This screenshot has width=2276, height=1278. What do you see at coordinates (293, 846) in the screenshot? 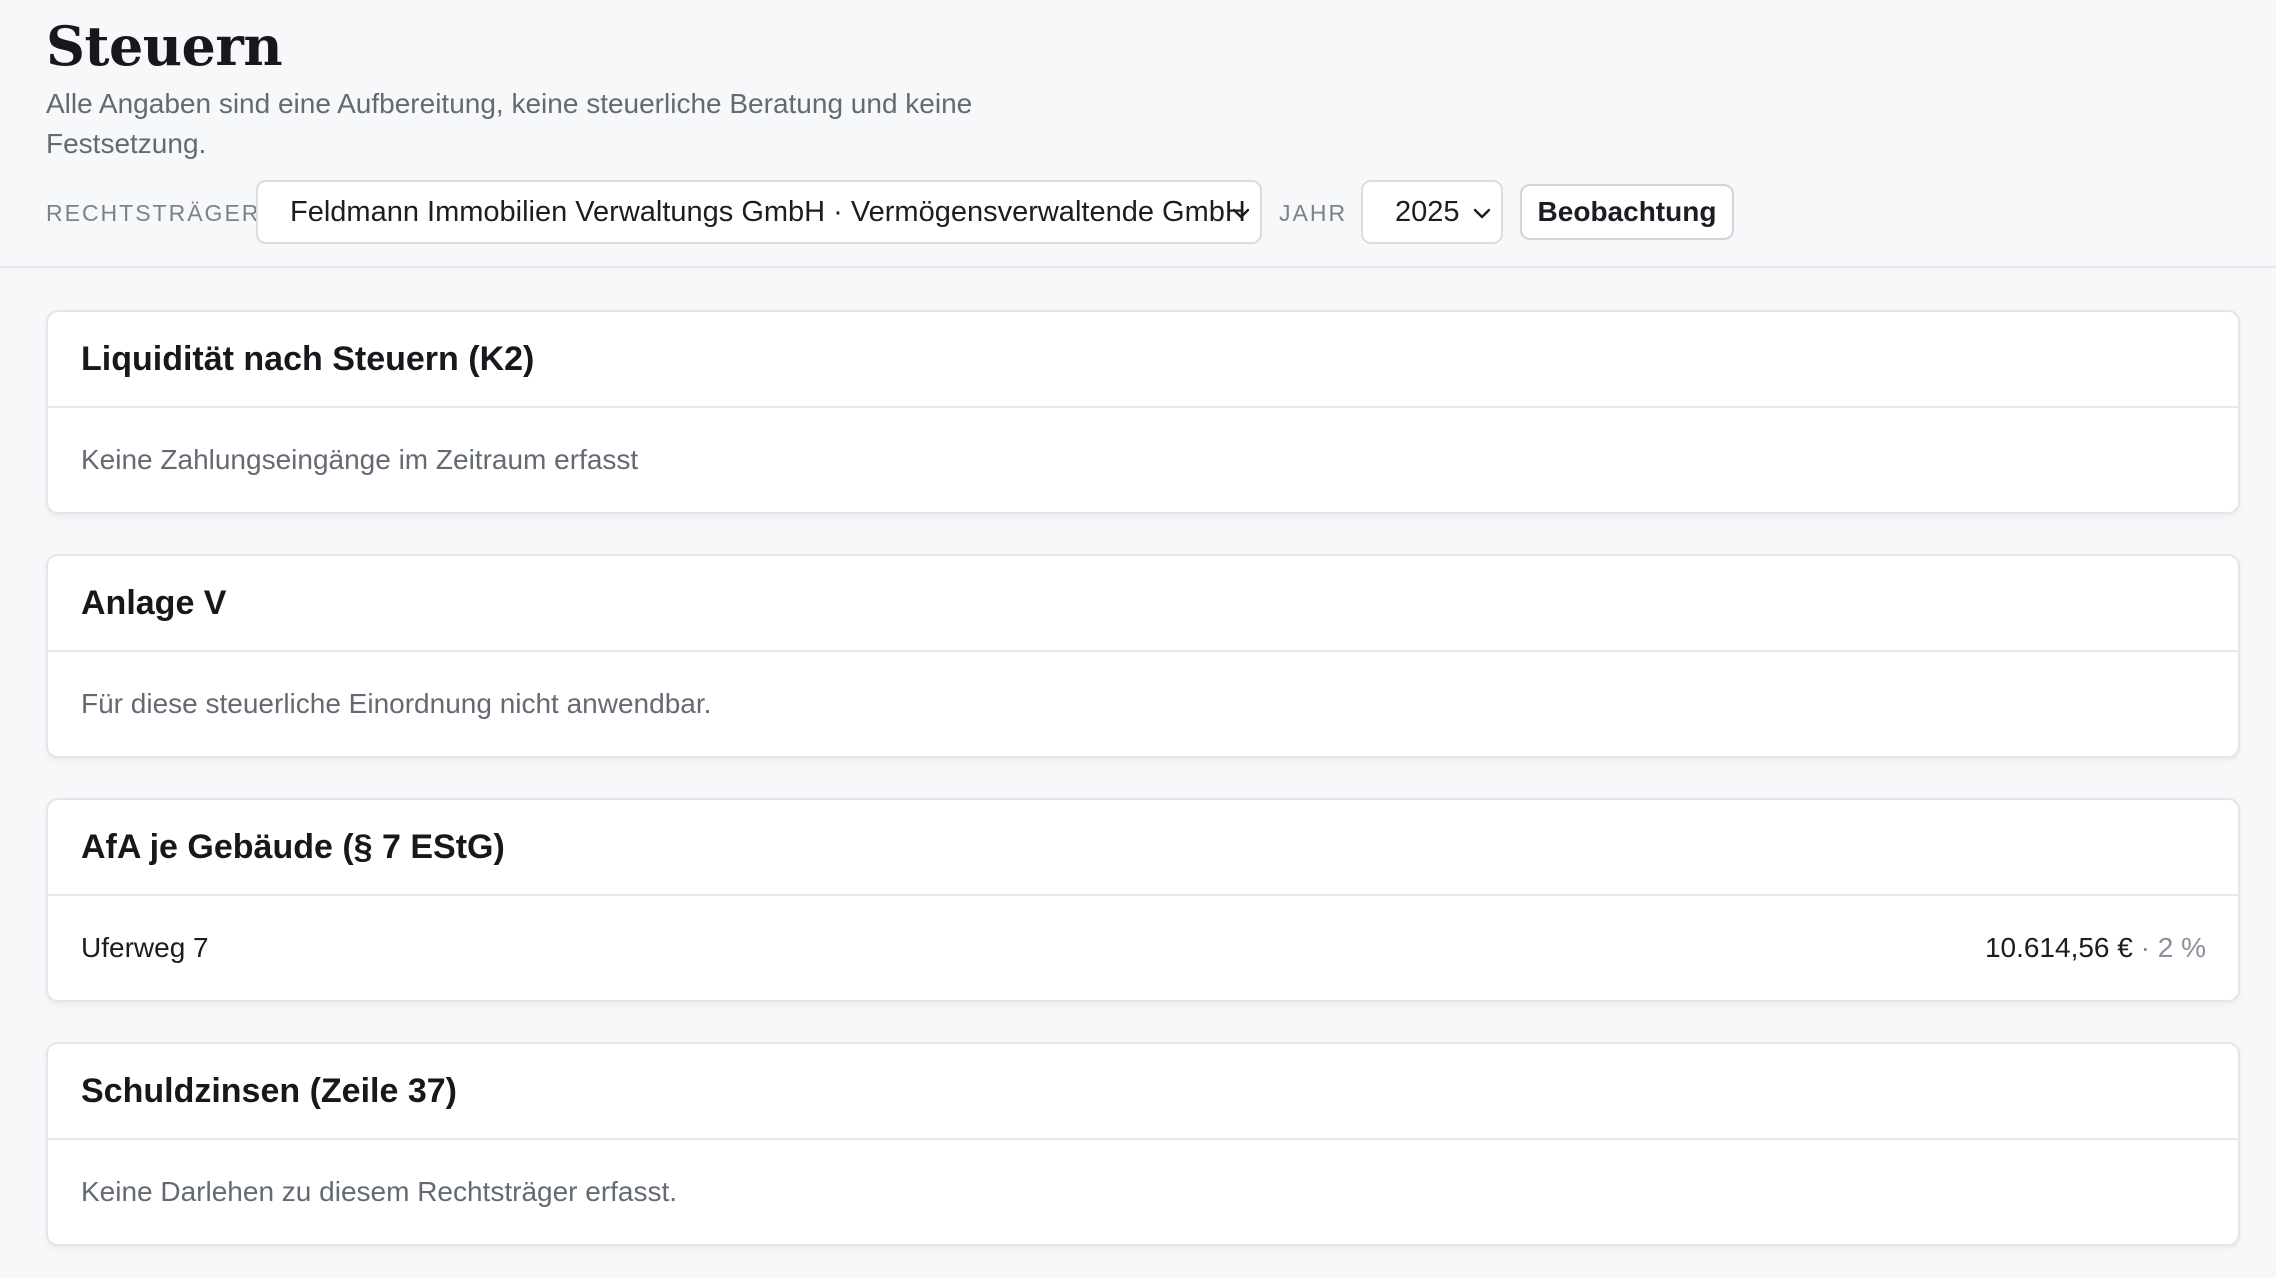
I see `afa-card-title: AfA je Gebäude (§ 7 EStG)` at bounding box center [293, 846].